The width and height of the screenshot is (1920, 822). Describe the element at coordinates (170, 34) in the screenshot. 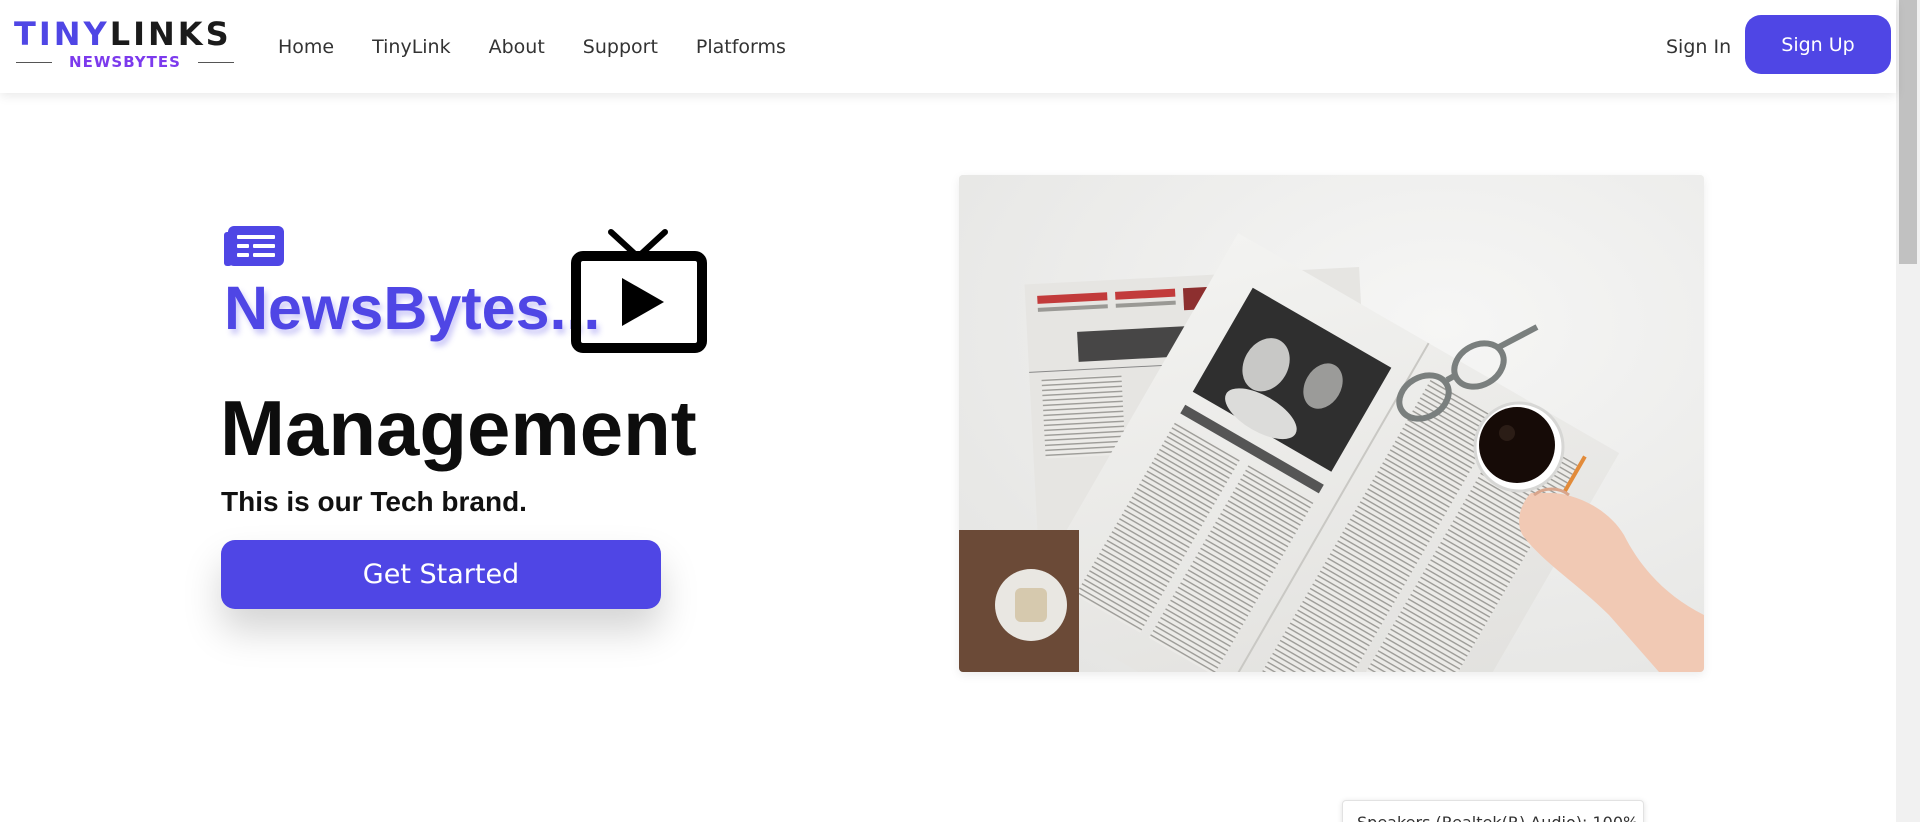

I see `logo-word-links: LINKS` at that location.